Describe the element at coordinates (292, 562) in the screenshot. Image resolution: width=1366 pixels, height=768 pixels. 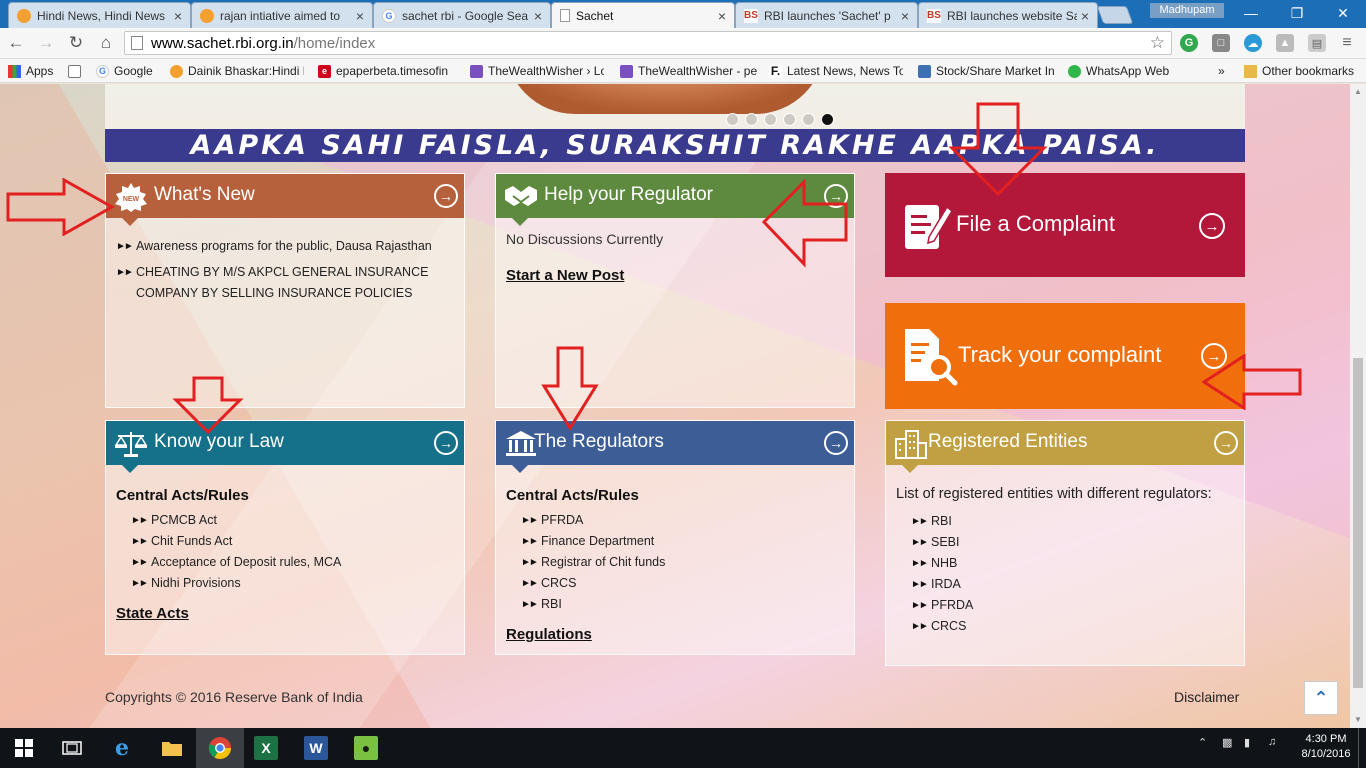
I see `act-item: ►► Acceptance of Deposit rules, MCA` at that location.